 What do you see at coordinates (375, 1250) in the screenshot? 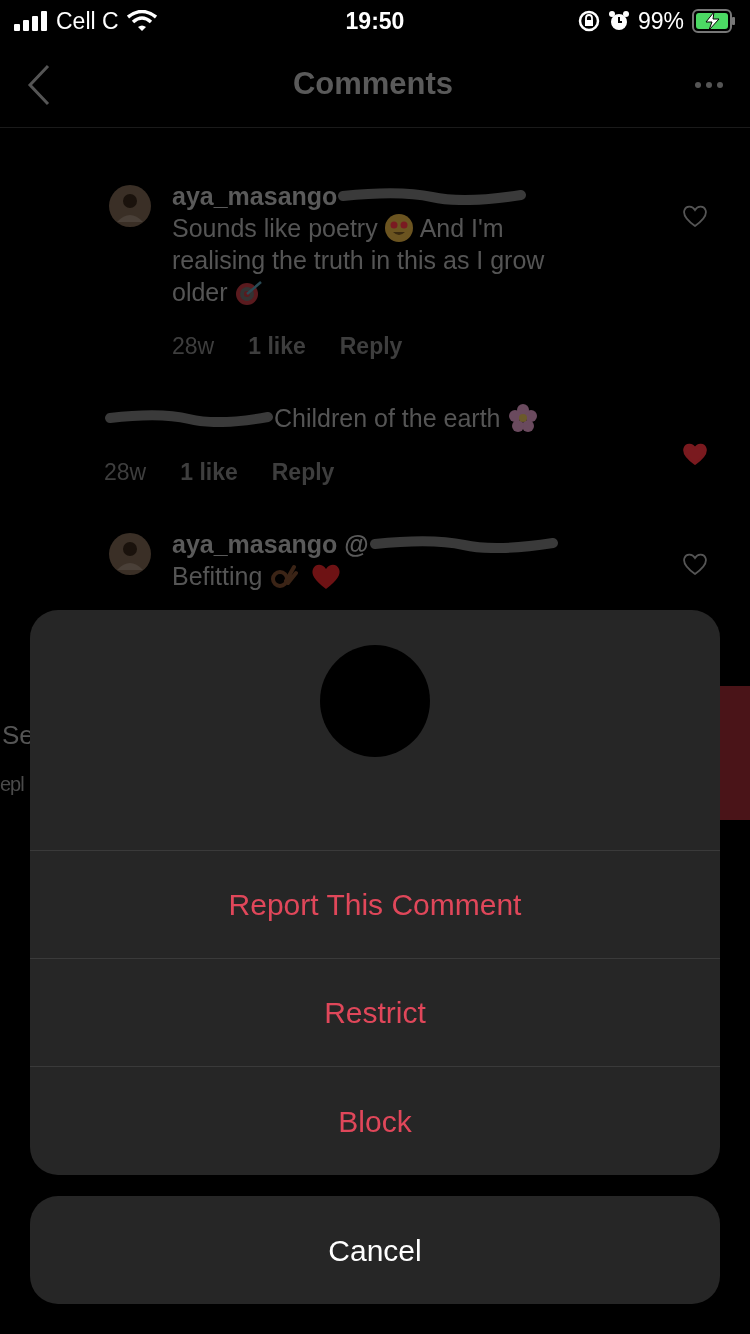
I see `cancel-button: Cancel` at bounding box center [375, 1250].